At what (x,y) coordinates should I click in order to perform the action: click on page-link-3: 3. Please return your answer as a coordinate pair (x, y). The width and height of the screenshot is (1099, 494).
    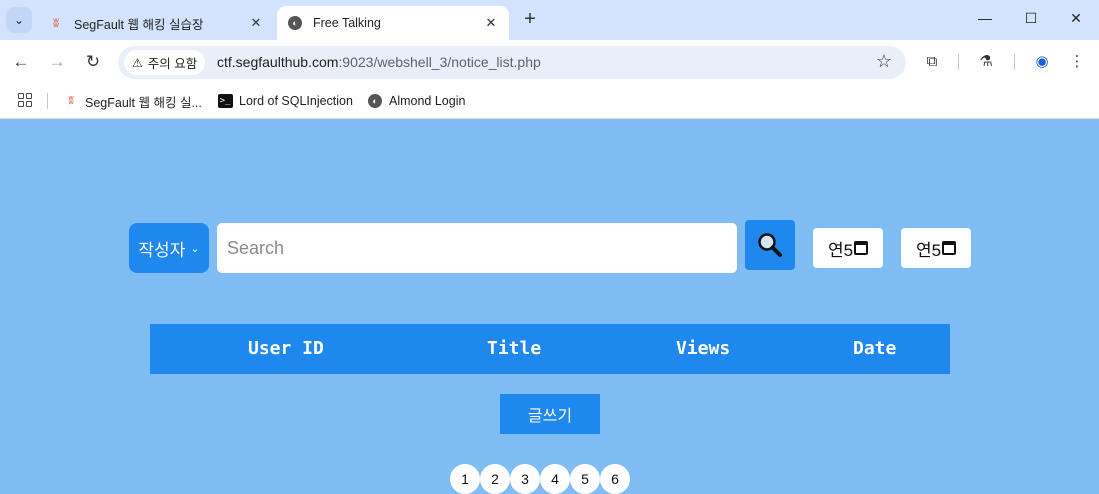
    Looking at the image, I should click on (525, 479).